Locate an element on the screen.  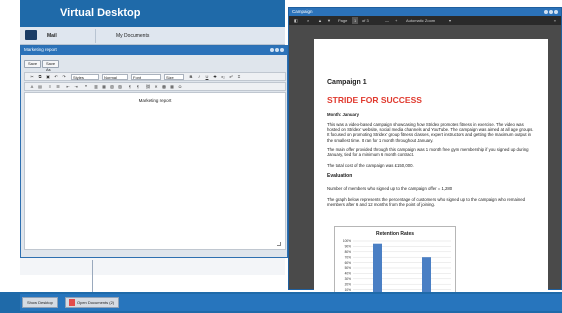
next-page-icon: ▼ is located at coordinates (329, 20).